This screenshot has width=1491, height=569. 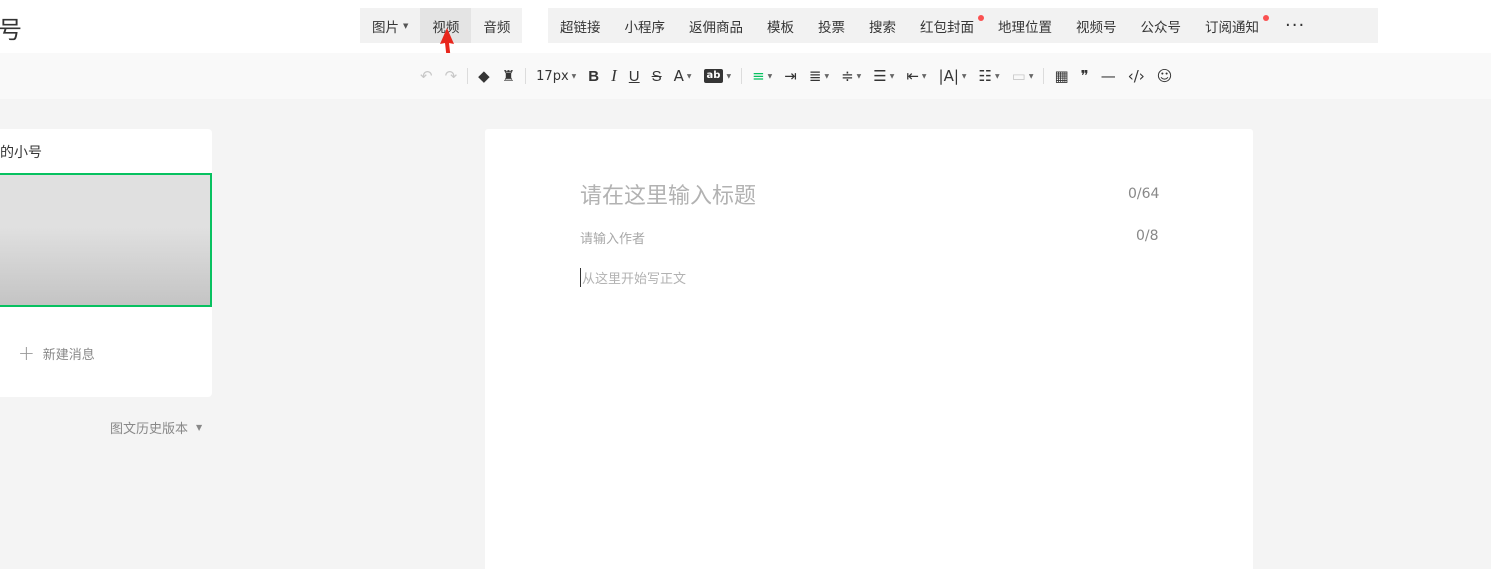 I want to click on plus-icon: +, so click(x=26, y=353).